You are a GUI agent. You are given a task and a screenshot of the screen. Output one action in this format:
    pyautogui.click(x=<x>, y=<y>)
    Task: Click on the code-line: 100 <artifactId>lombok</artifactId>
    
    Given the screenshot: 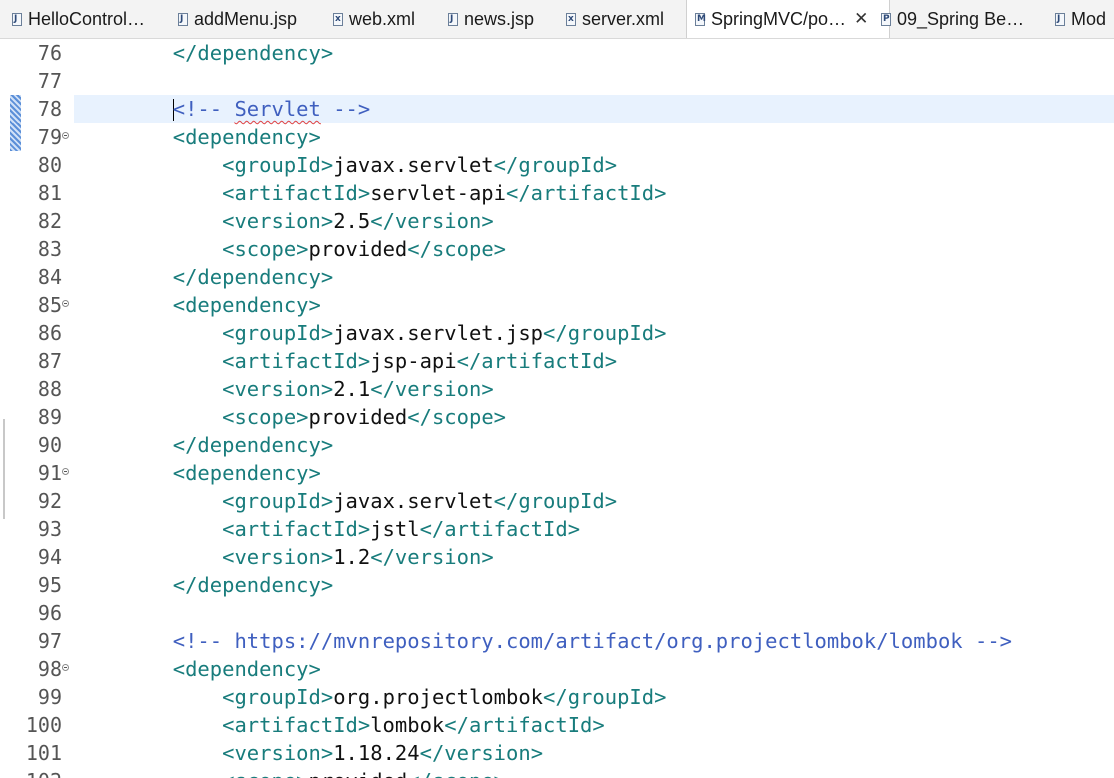 What is the action you would take?
    pyautogui.click(x=557, y=725)
    